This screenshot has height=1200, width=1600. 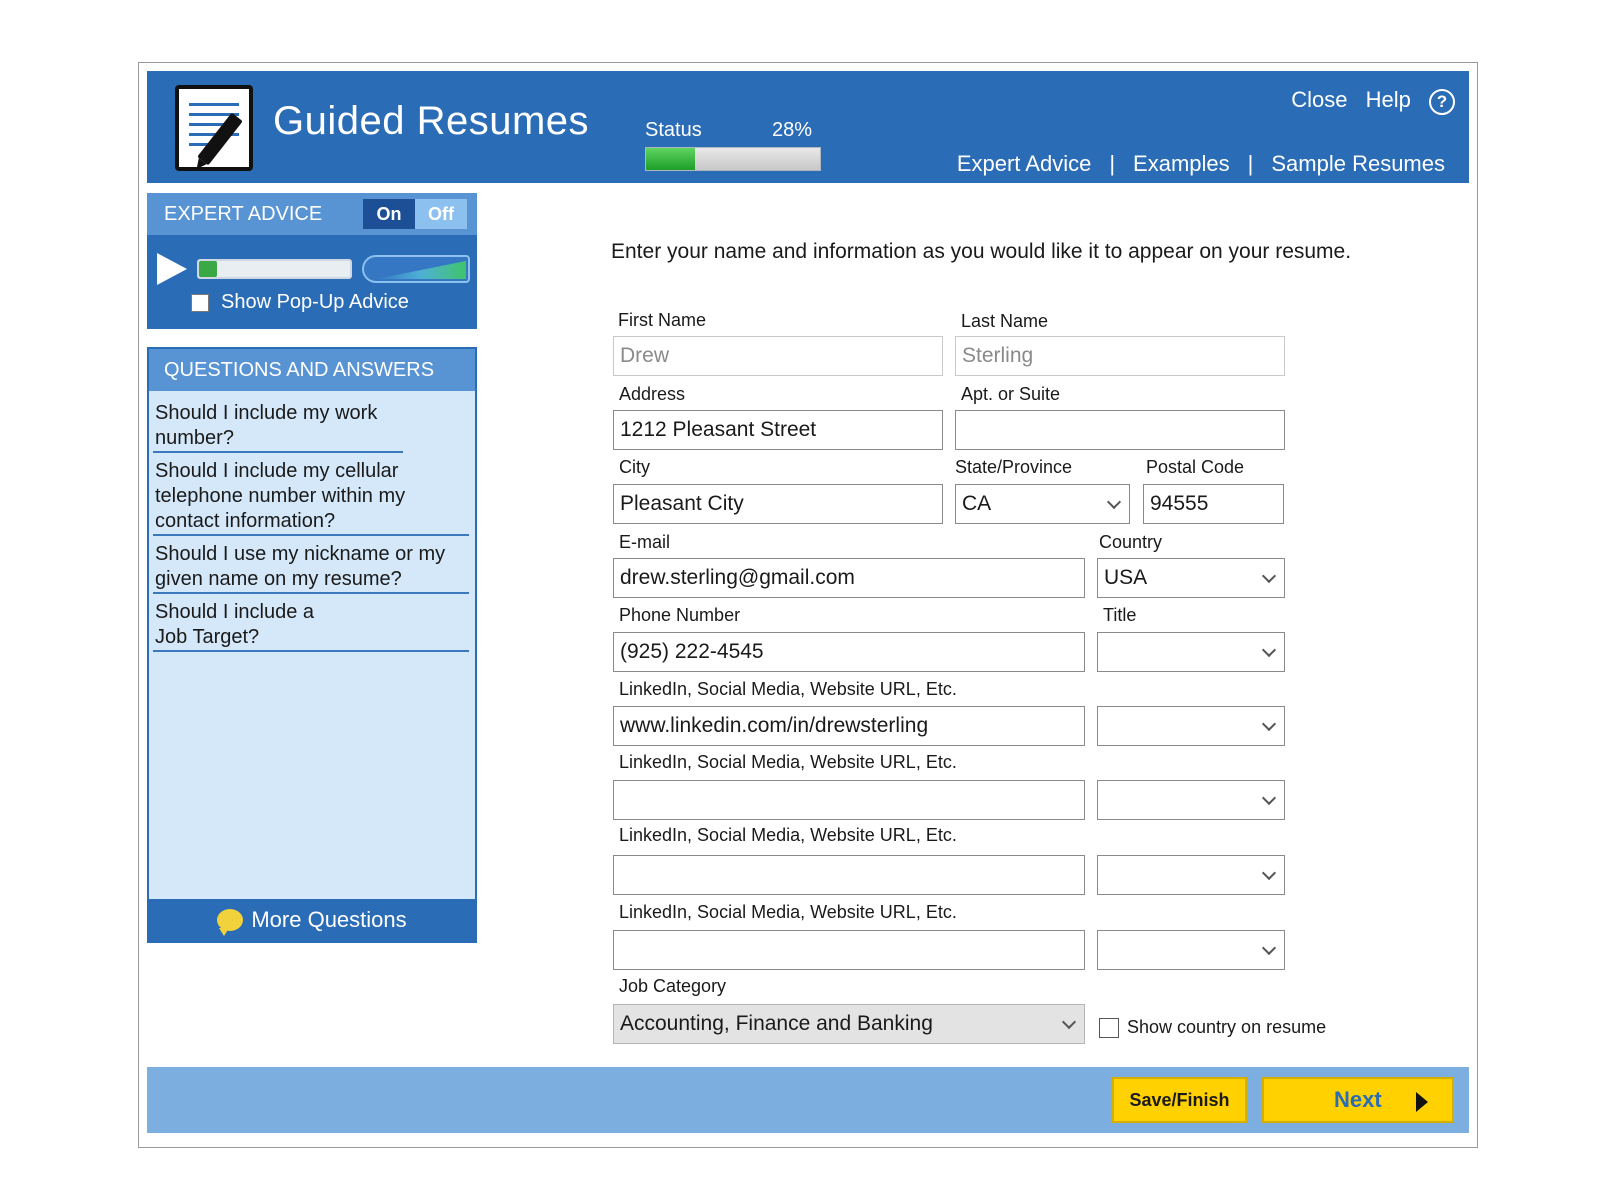 I want to click on first-name-label: First Name, so click(x=662, y=320).